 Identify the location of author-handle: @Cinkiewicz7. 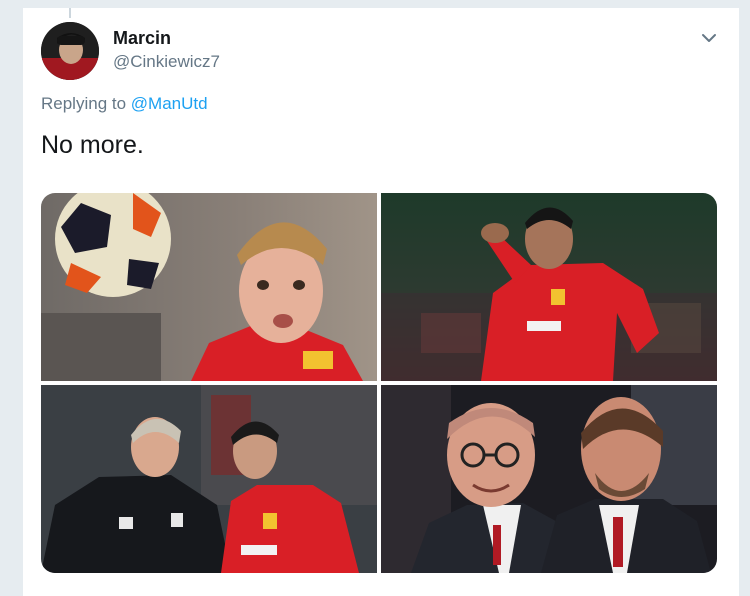
(166, 62).